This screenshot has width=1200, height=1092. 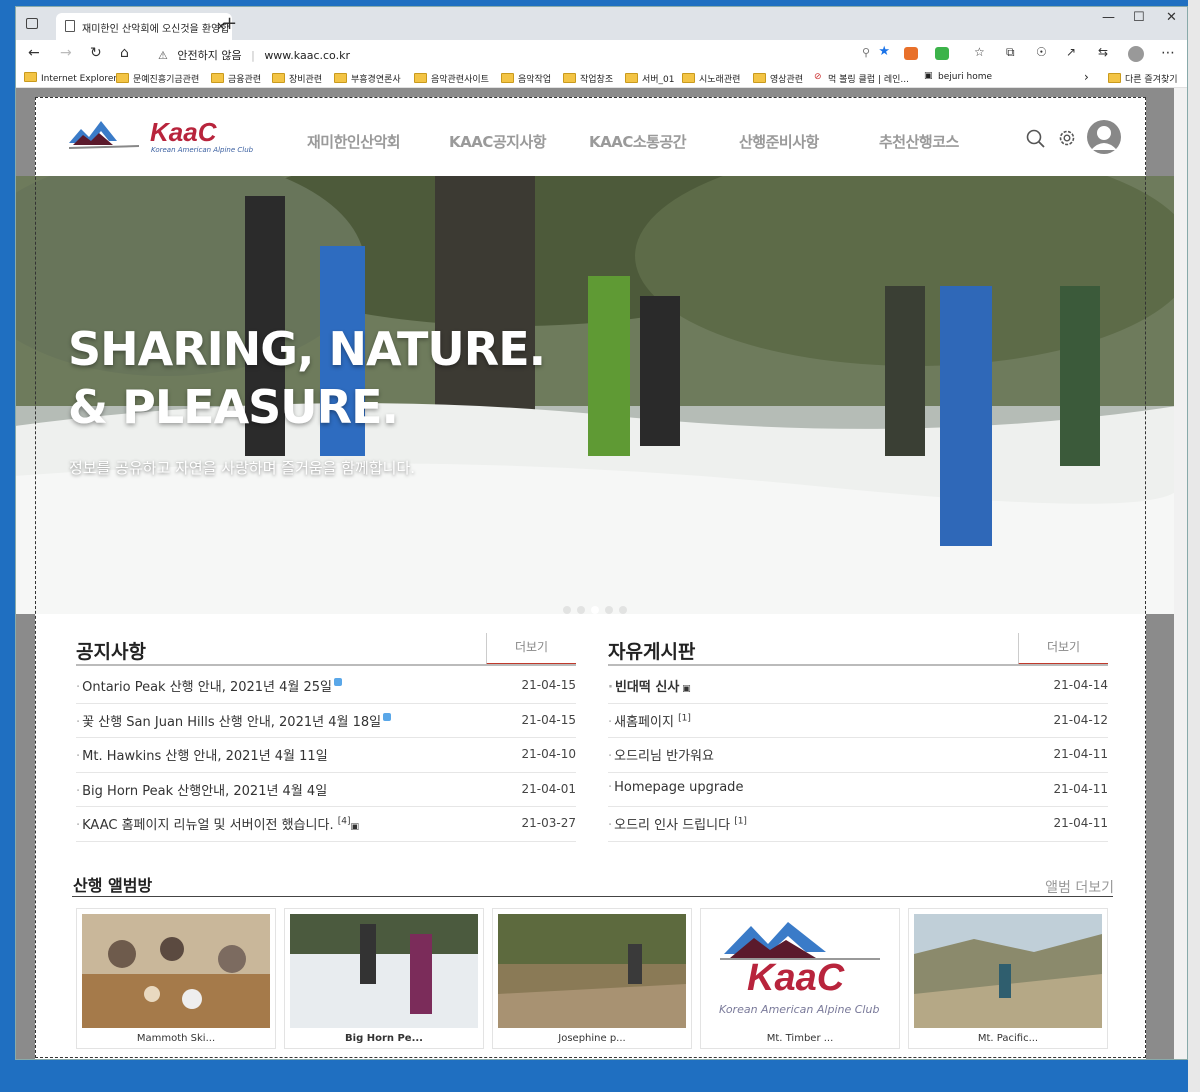 I want to click on page-icon: ▣, so click(x=928, y=76).